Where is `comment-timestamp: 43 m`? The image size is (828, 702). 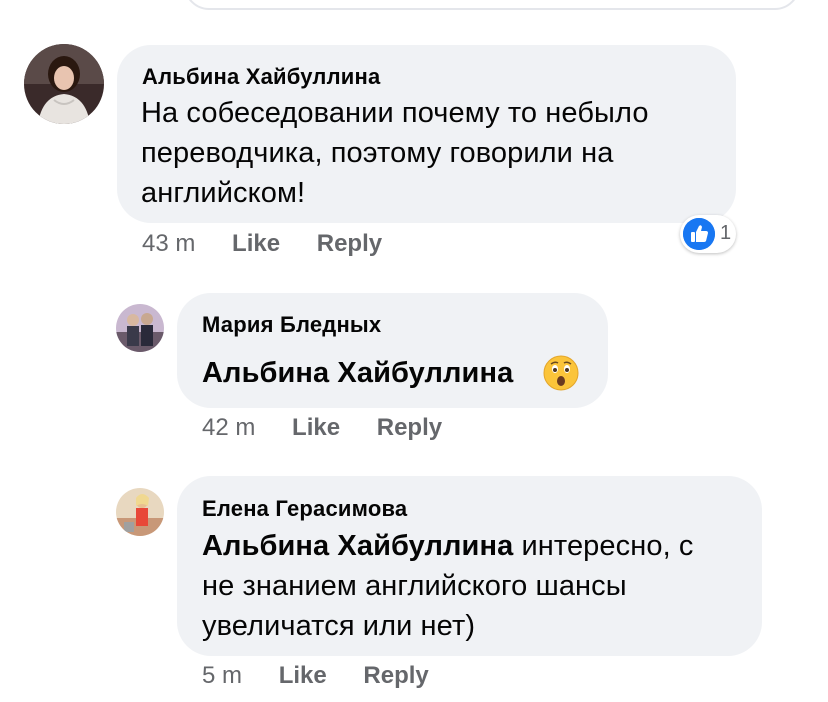 comment-timestamp: 43 m is located at coordinates (168, 243).